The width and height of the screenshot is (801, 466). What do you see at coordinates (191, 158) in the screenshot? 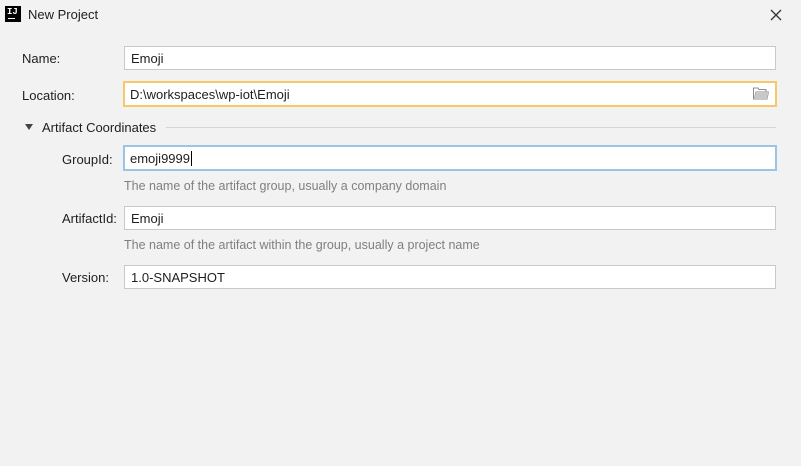
I see `text-caret` at bounding box center [191, 158].